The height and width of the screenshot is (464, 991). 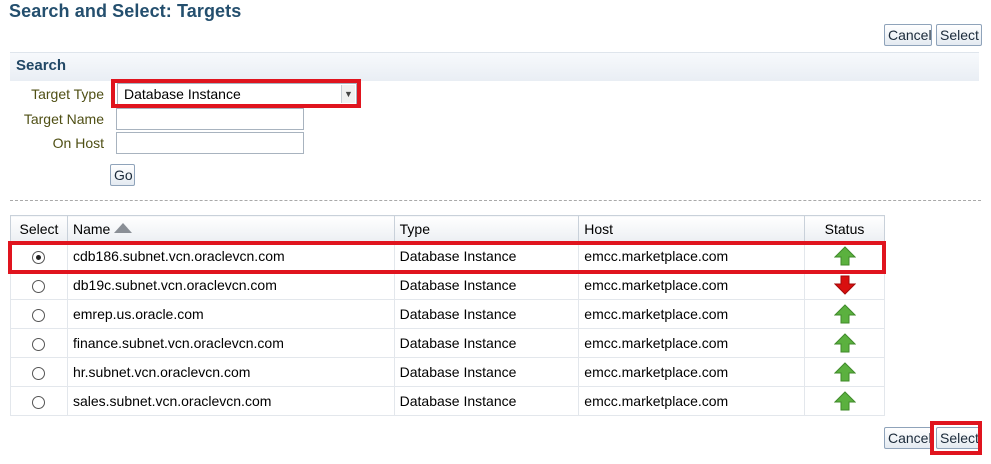 I want to click on column-header-host: Host, so click(x=692, y=228).